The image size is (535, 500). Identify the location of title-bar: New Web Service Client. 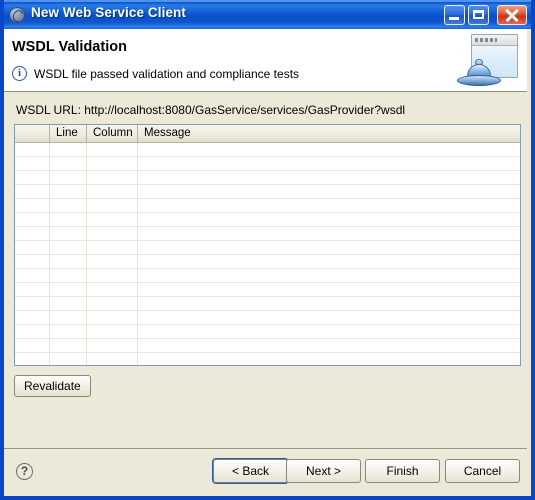
(267, 14).